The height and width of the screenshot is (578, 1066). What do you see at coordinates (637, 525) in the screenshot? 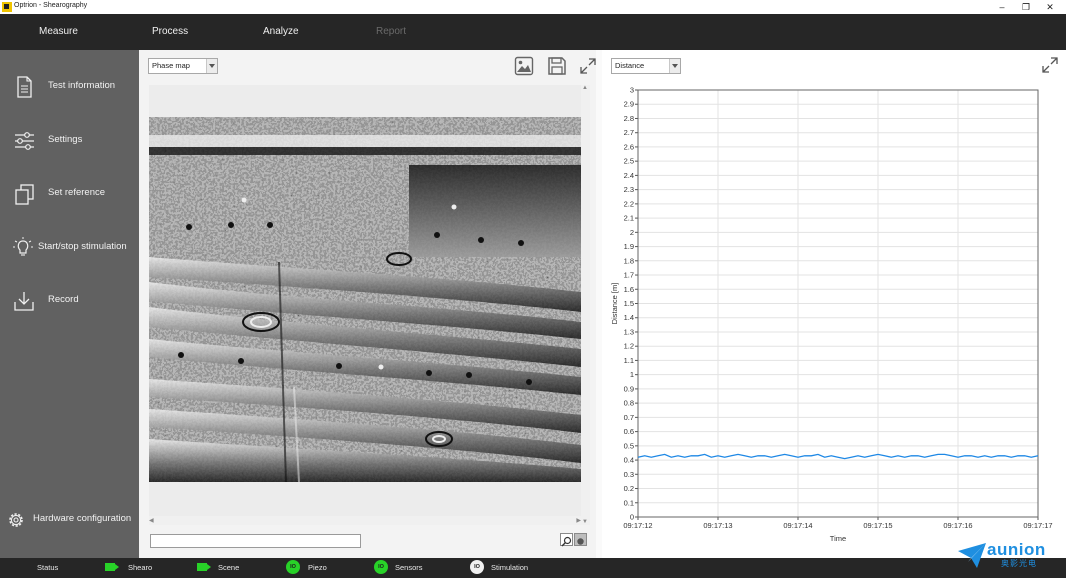
I see `x-tick-label: 09:17:12` at bounding box center [637, 525].